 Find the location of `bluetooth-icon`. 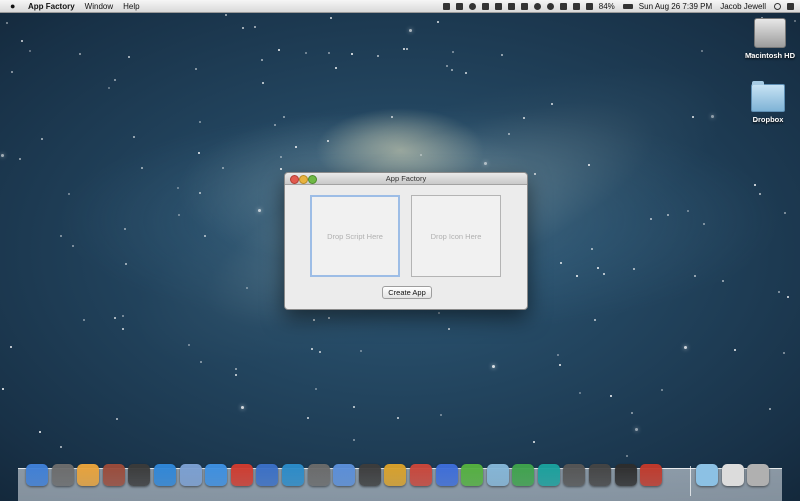

bluetooth-icon is located at coordinates (563, 6).